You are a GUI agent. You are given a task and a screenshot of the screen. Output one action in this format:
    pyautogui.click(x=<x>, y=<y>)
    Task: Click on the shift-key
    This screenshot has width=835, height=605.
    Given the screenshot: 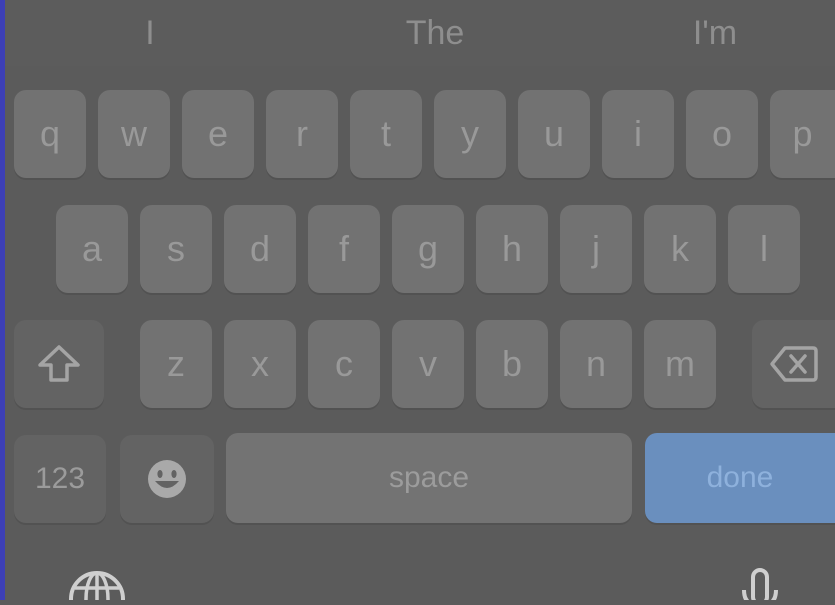 What is the action you would take?
    pyautogui.click(x=59, y=364)
    